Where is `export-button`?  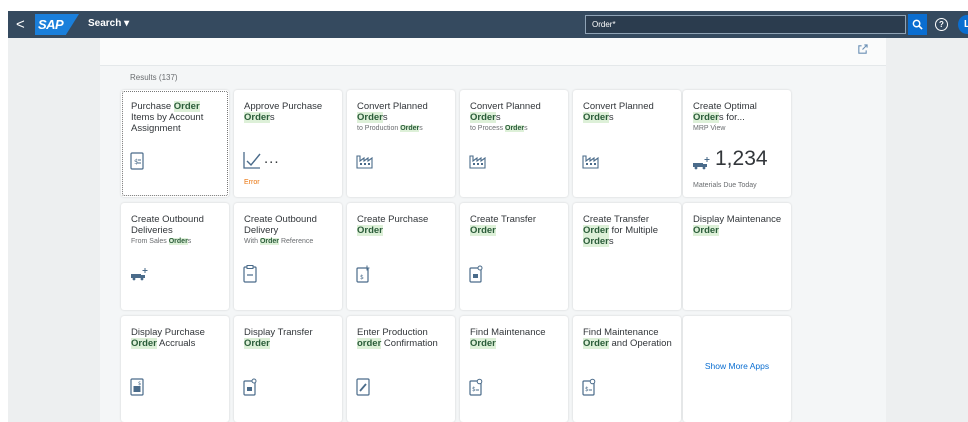
export-button is located at coordinates (862, 51).